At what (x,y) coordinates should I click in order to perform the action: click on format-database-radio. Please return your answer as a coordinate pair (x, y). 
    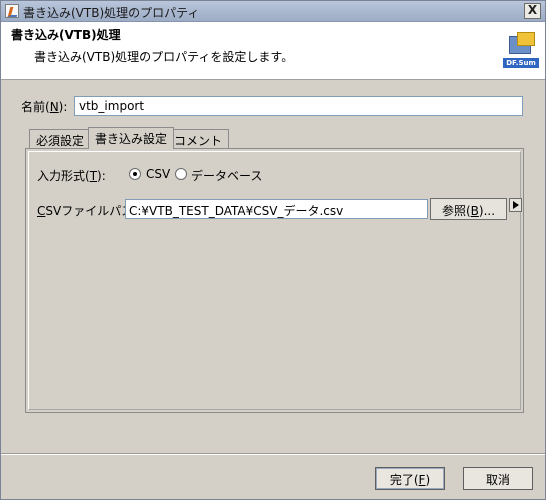
    Looking at the image, I should click on (181, 174).